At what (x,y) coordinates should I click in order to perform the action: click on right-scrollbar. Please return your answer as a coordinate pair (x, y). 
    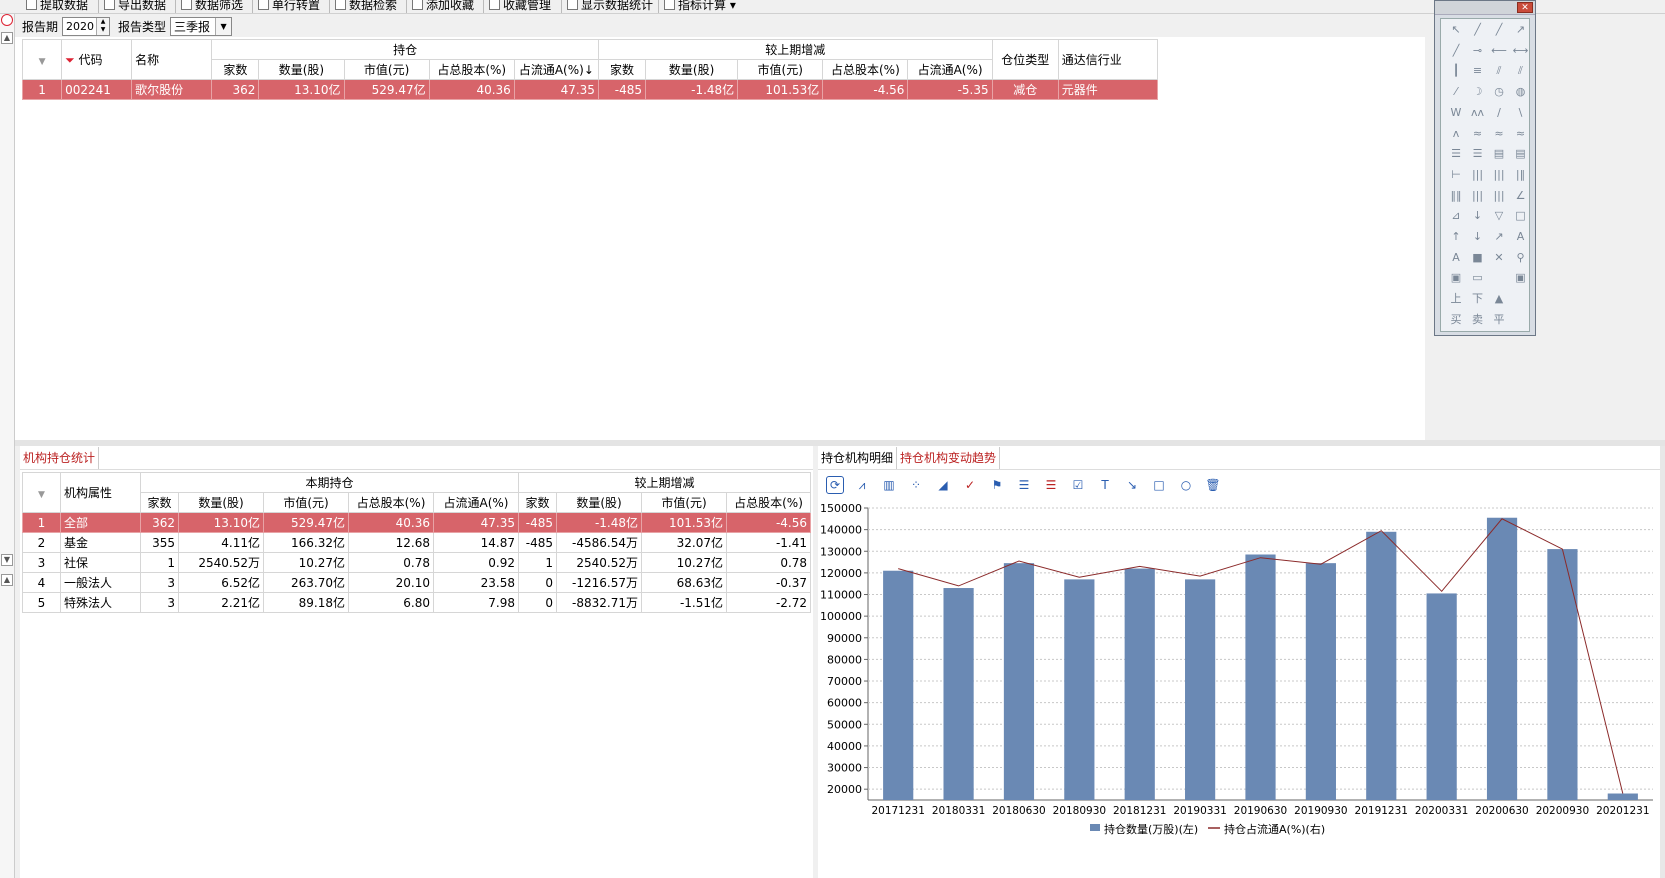
    Looking at the image, I should click on (1662, 662).